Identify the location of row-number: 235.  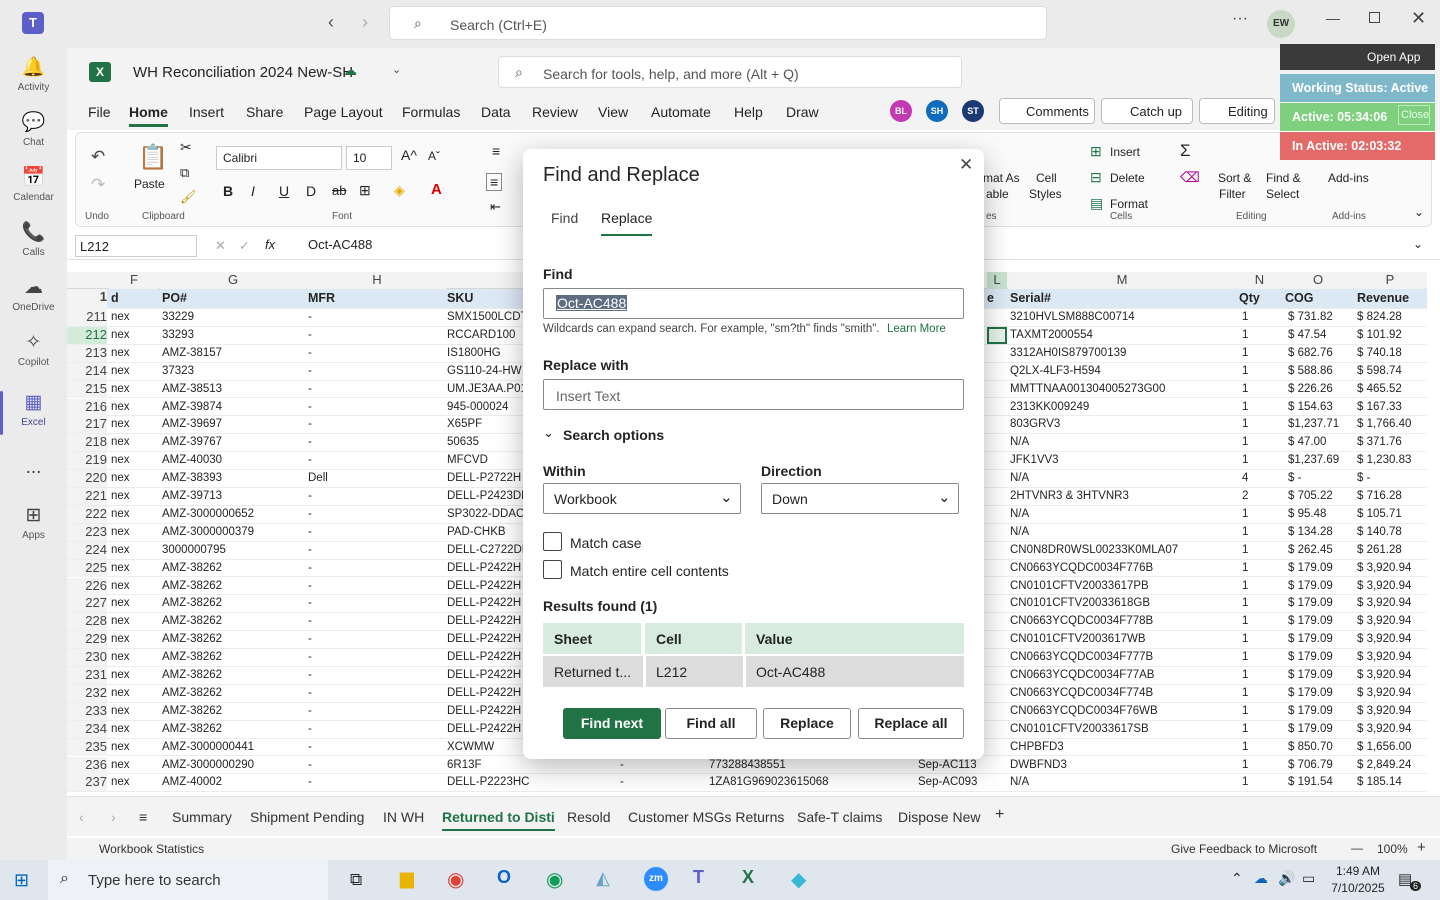
(87, 747).